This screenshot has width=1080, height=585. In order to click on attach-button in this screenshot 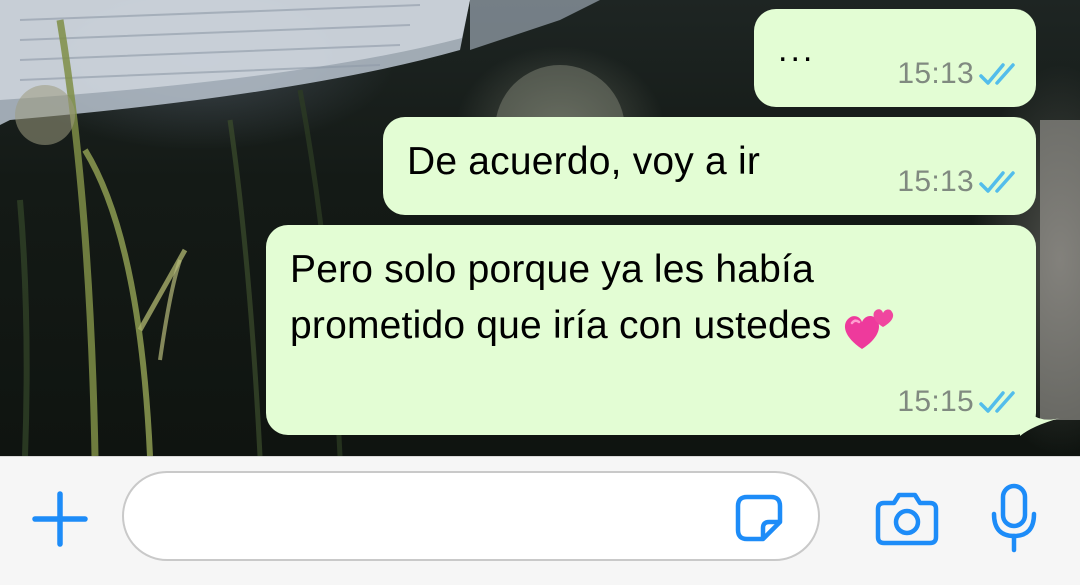, I will do `click(60, 519)`.